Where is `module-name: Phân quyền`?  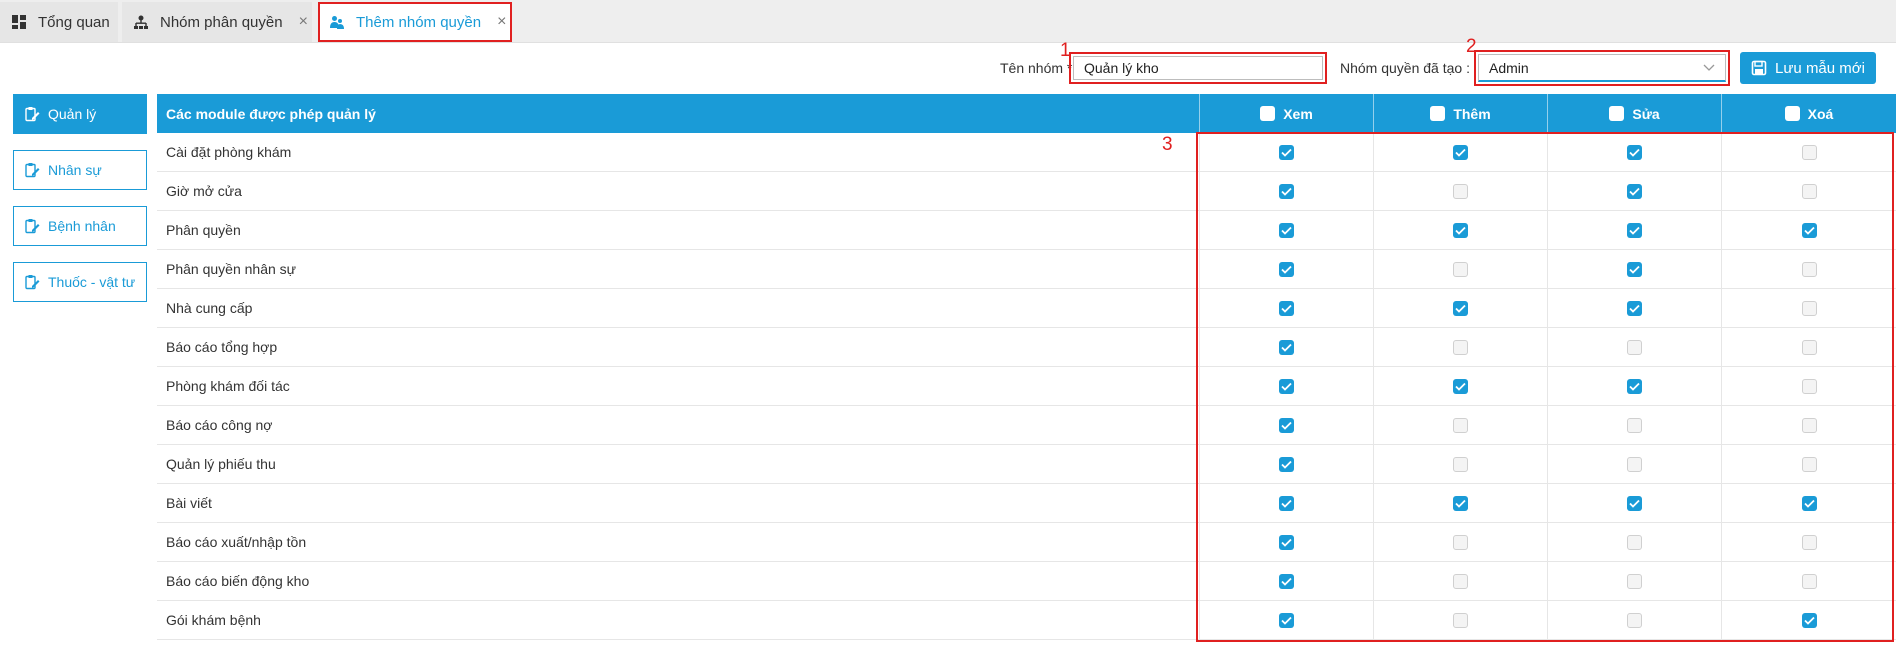 module-name: Phân quyền is located at coordinates (203, 230).